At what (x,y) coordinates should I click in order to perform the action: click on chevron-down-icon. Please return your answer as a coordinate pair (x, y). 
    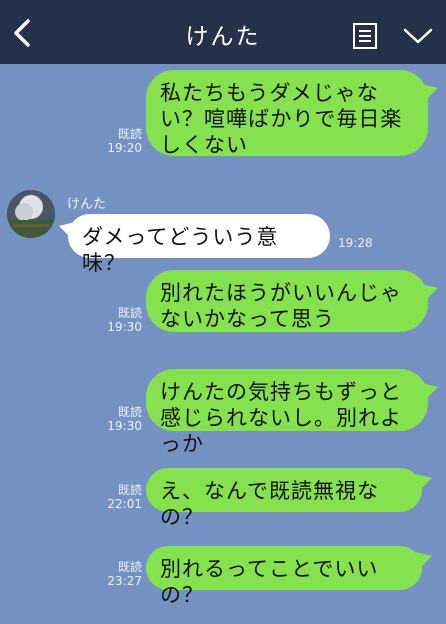
    Looking at the image, I should click on (418, 36).